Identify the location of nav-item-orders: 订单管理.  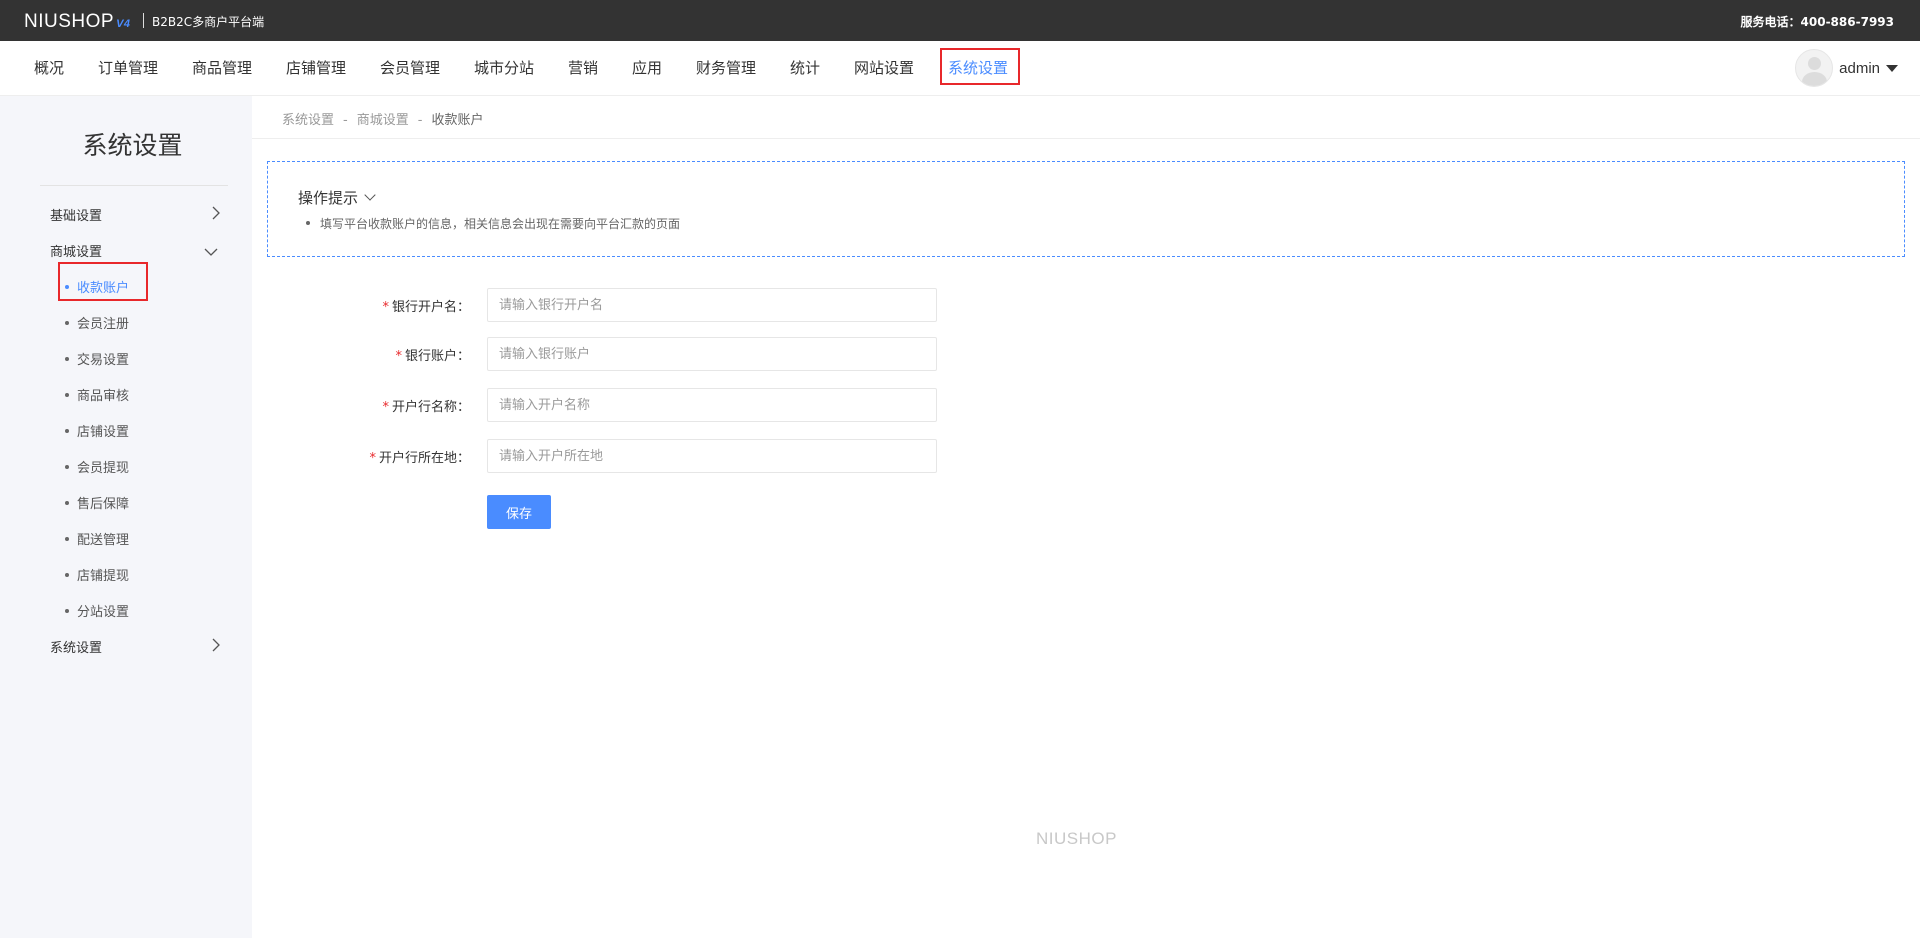
(128, 68).